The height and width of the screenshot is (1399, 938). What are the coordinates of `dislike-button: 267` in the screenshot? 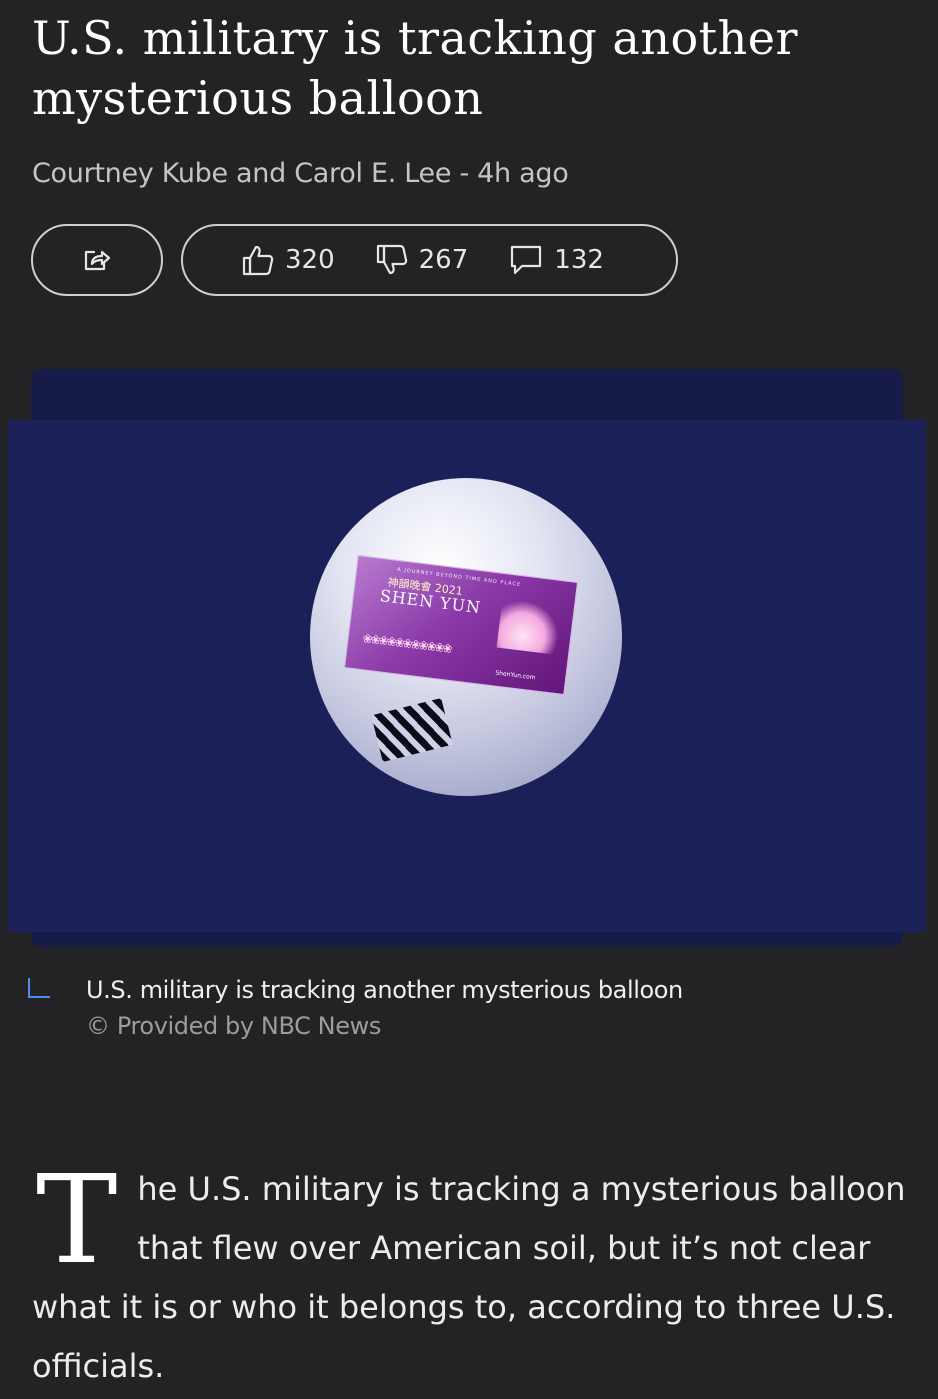 It's located at (422, 260).